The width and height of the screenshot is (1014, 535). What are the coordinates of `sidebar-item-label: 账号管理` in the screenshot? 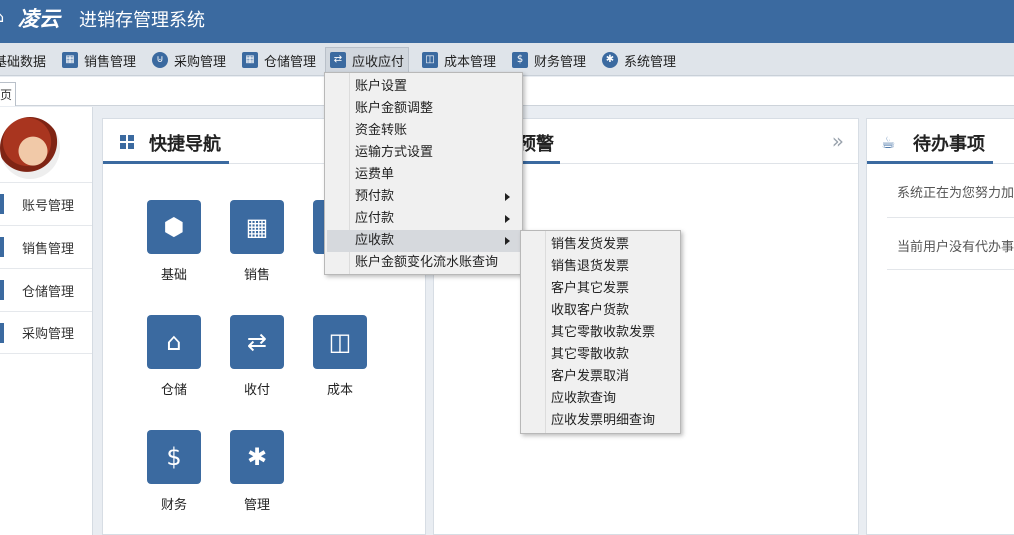 It's located at (48, 206).